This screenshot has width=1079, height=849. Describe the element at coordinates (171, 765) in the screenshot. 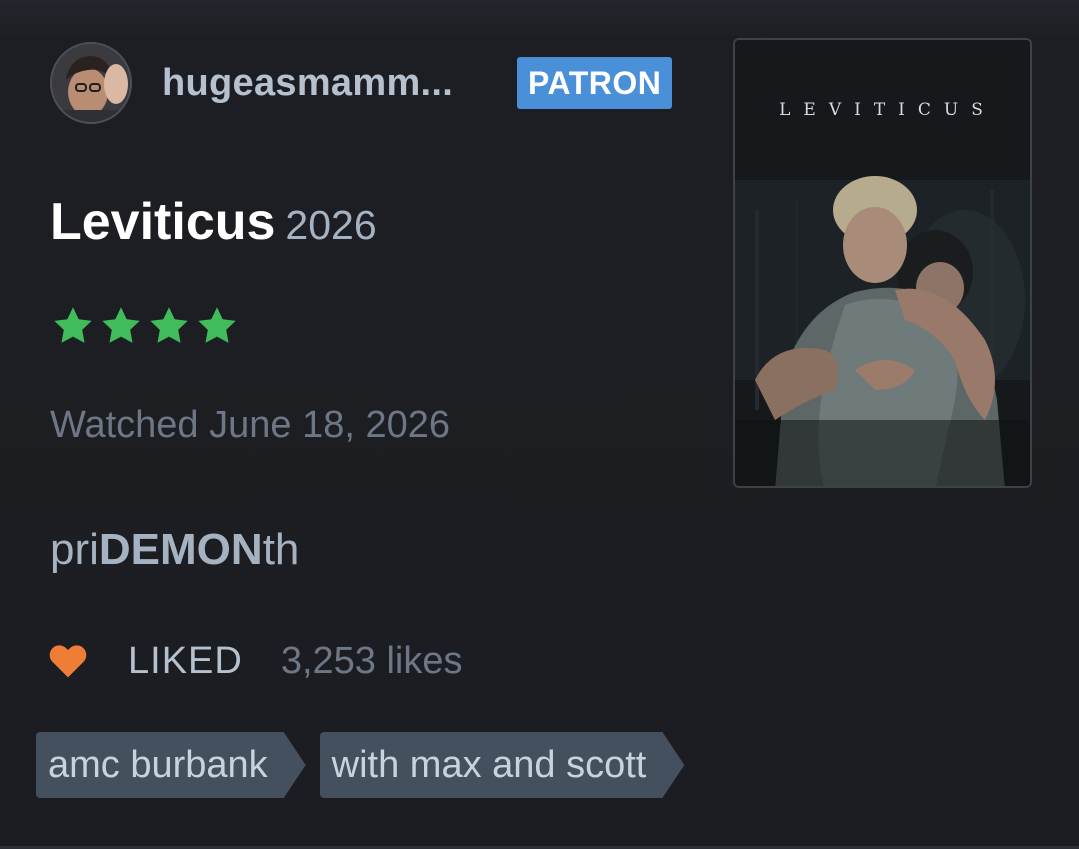

I see `tag-amc-burbank: amc burbank` at that location.